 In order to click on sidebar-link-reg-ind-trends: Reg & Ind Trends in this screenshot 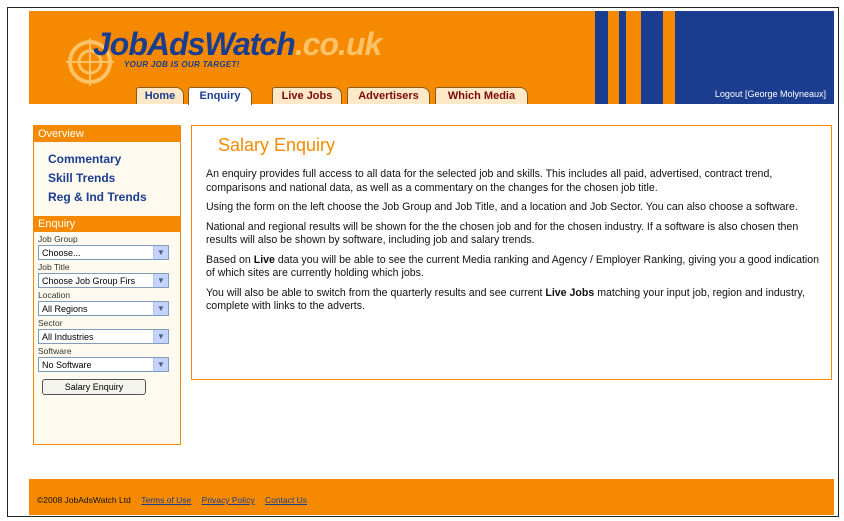, I will do `click(114, 197)`.